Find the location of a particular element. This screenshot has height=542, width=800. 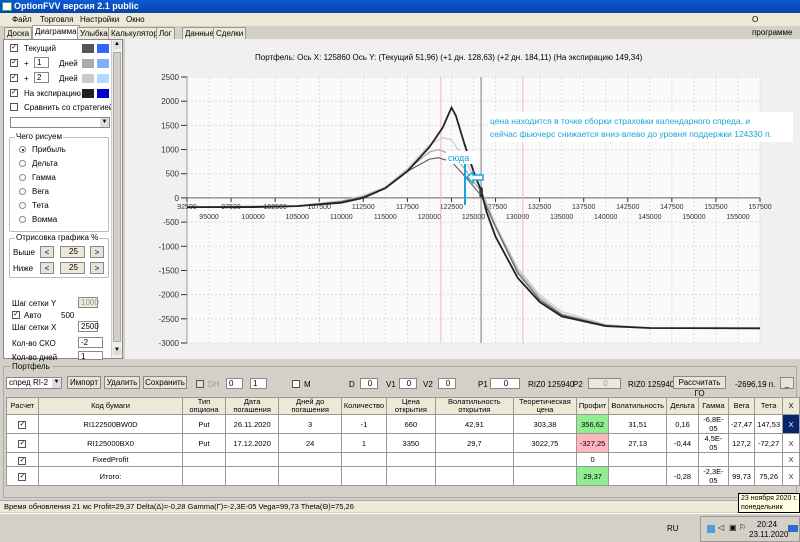

save-button: Сохранить is located at coordinates (165, 382).